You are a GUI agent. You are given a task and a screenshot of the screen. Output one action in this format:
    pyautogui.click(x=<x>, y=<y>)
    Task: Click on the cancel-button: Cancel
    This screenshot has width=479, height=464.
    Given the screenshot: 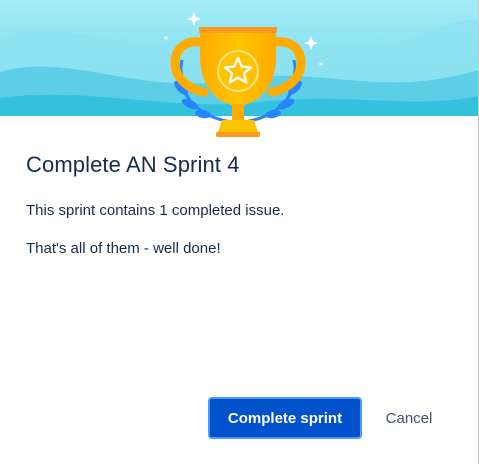 What is the action you would take?
    pyautogui.click(x=409, y=418)
    